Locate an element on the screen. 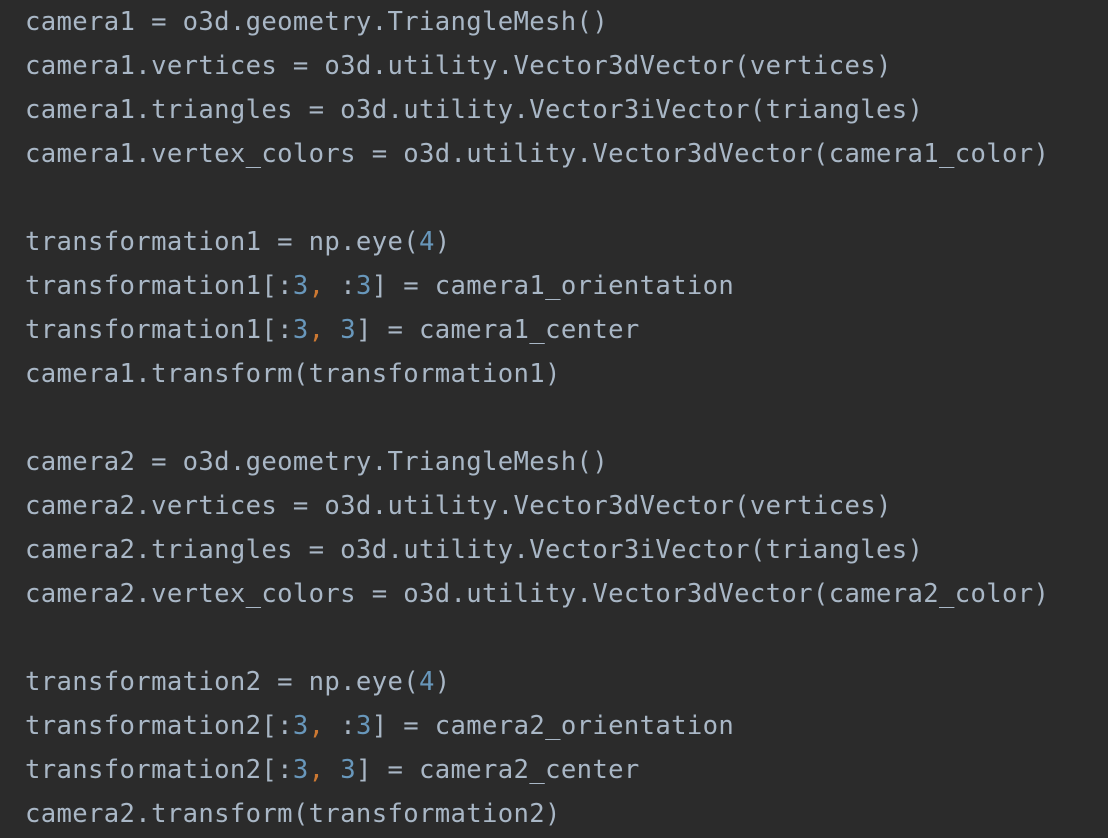 The image size is (1108, 838). code-token: ] = camera1_orientation is located at coordinates (553, 286).